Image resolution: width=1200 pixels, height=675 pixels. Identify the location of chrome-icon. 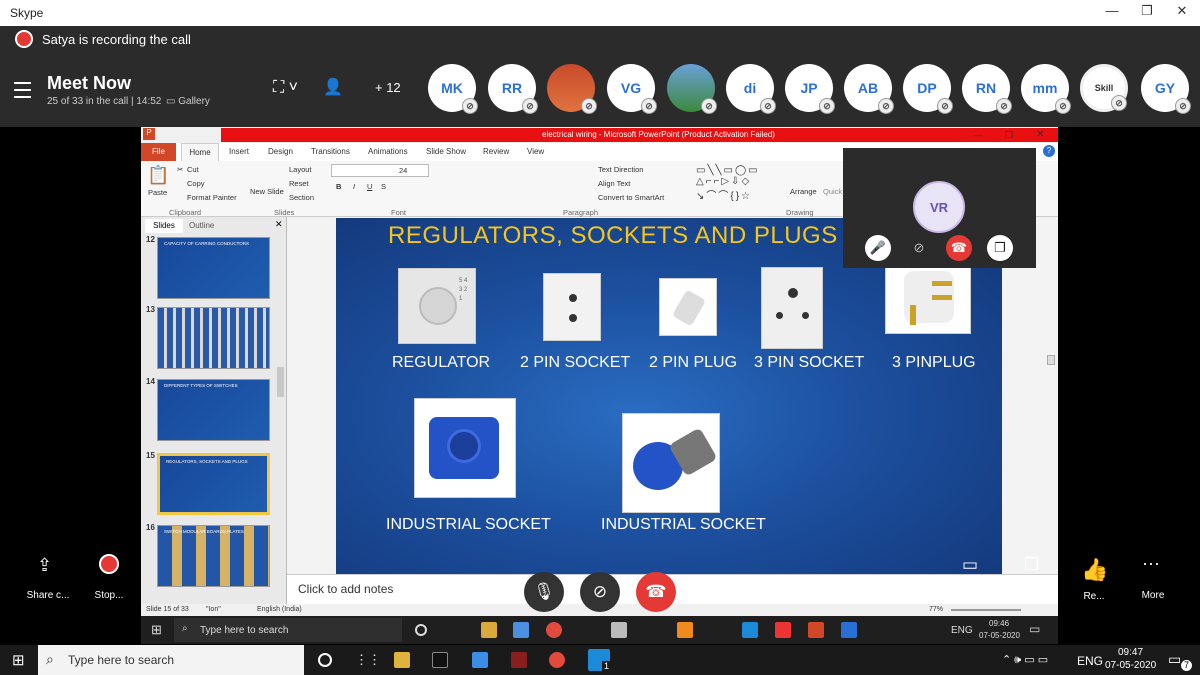
(554, 630).